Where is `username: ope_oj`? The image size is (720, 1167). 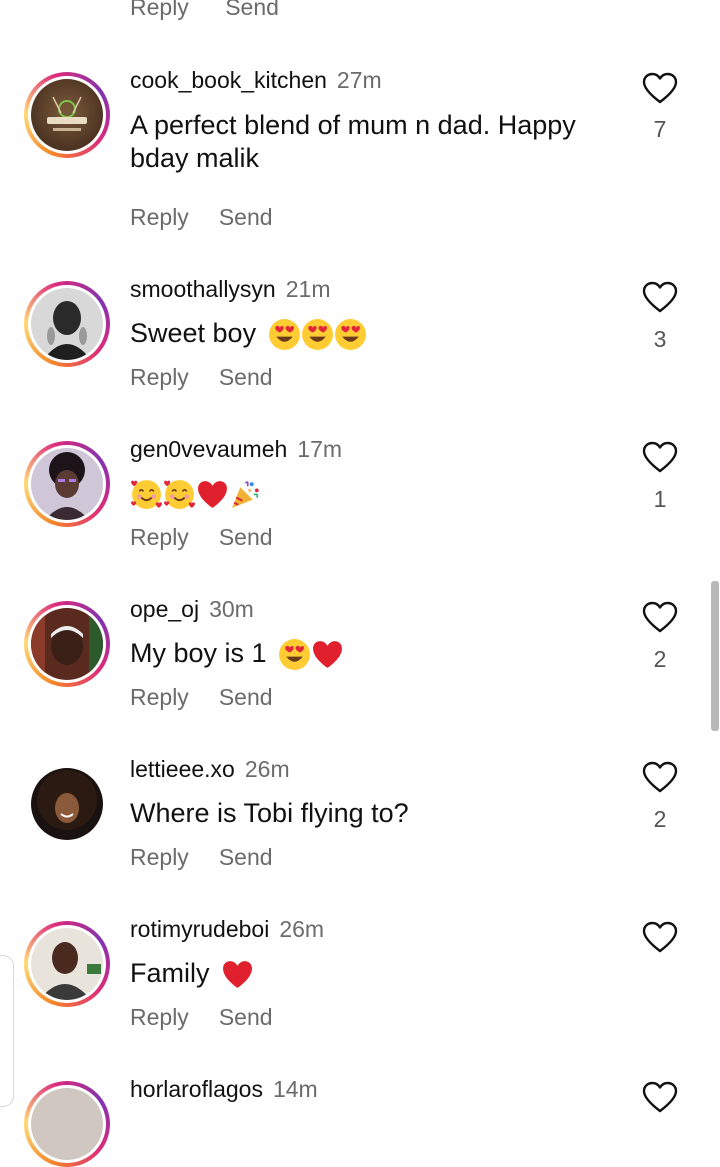 username: ope_oj is located at coordinates (164, 609).